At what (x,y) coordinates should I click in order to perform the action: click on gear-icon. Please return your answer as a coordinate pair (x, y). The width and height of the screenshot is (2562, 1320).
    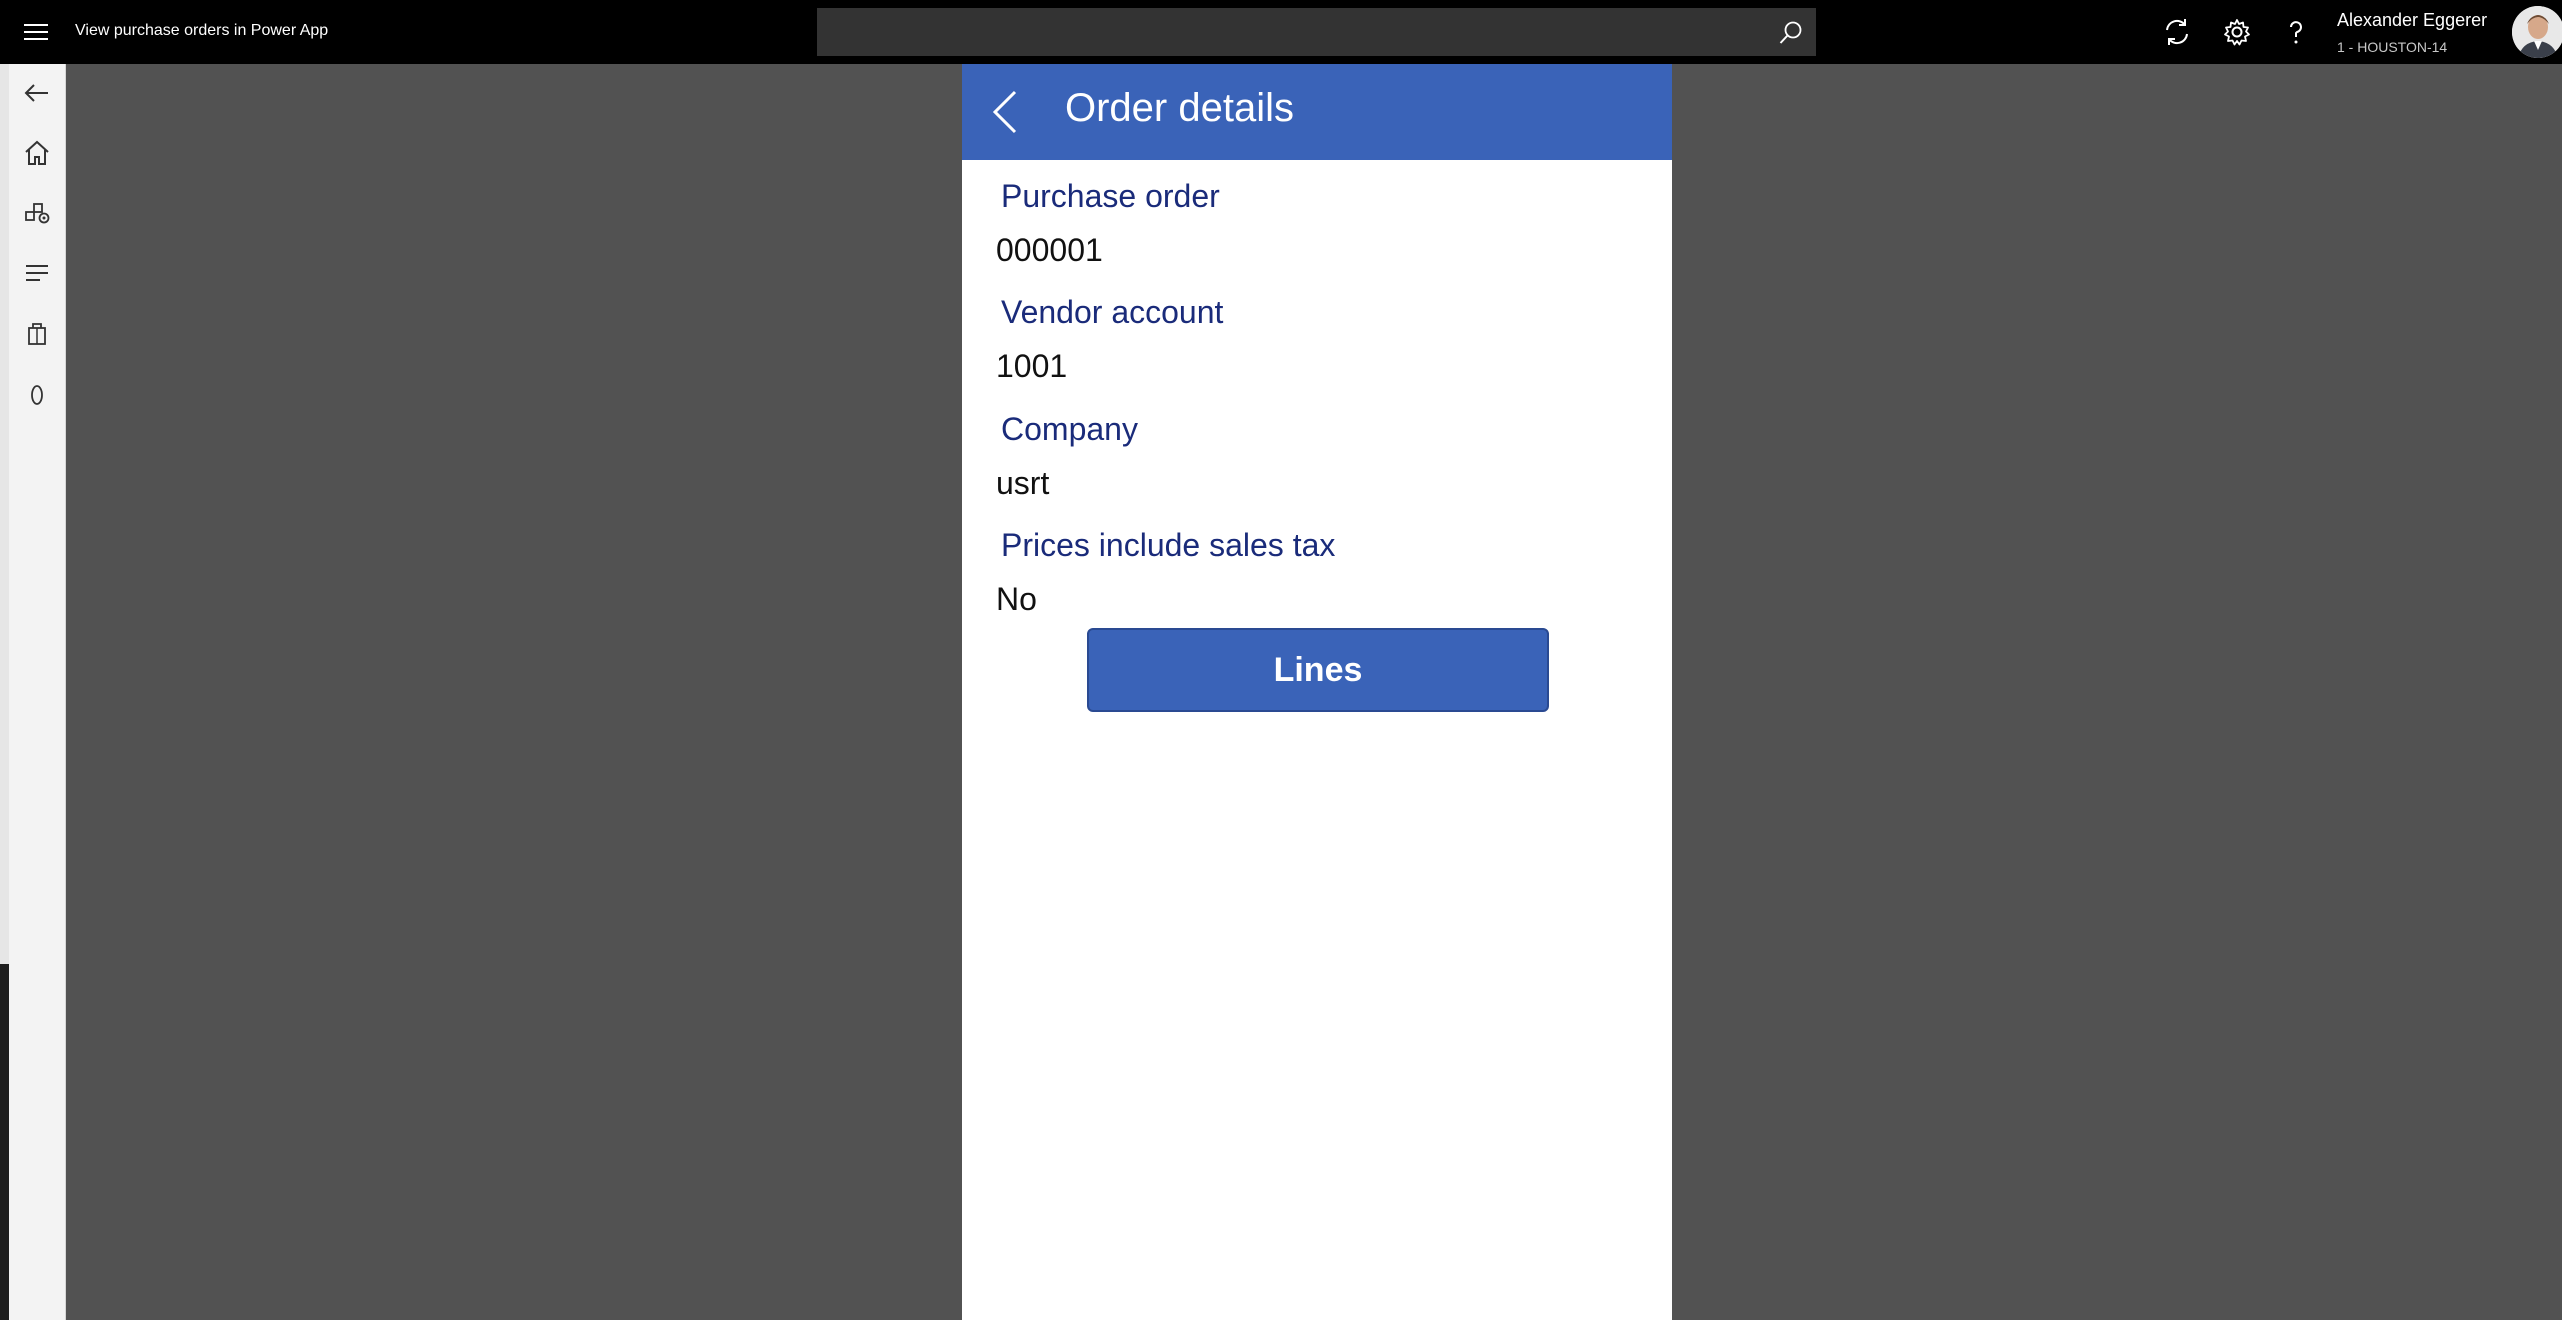
    Looking at the image, I should click on (2237, 32).